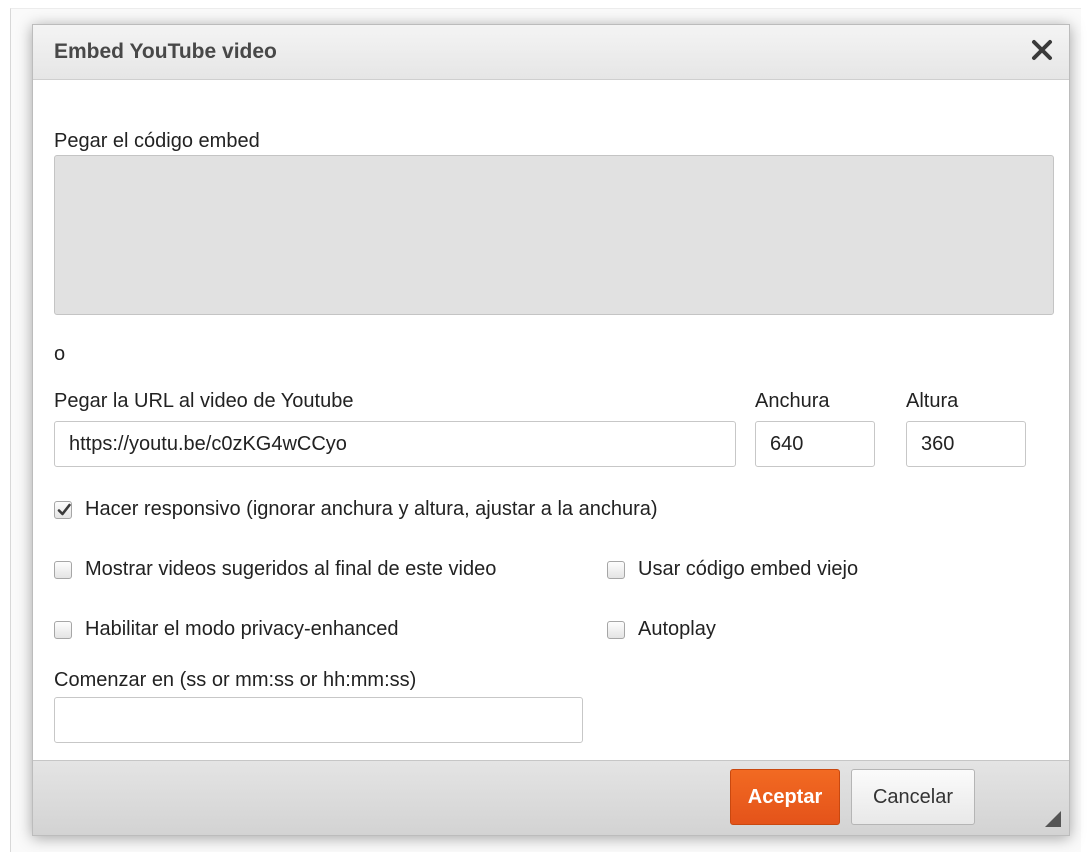  Describe the element at coordinates (204, 401) in the screenshot. I see `url-label: Pegar la URL al video de Youtube` at that location.